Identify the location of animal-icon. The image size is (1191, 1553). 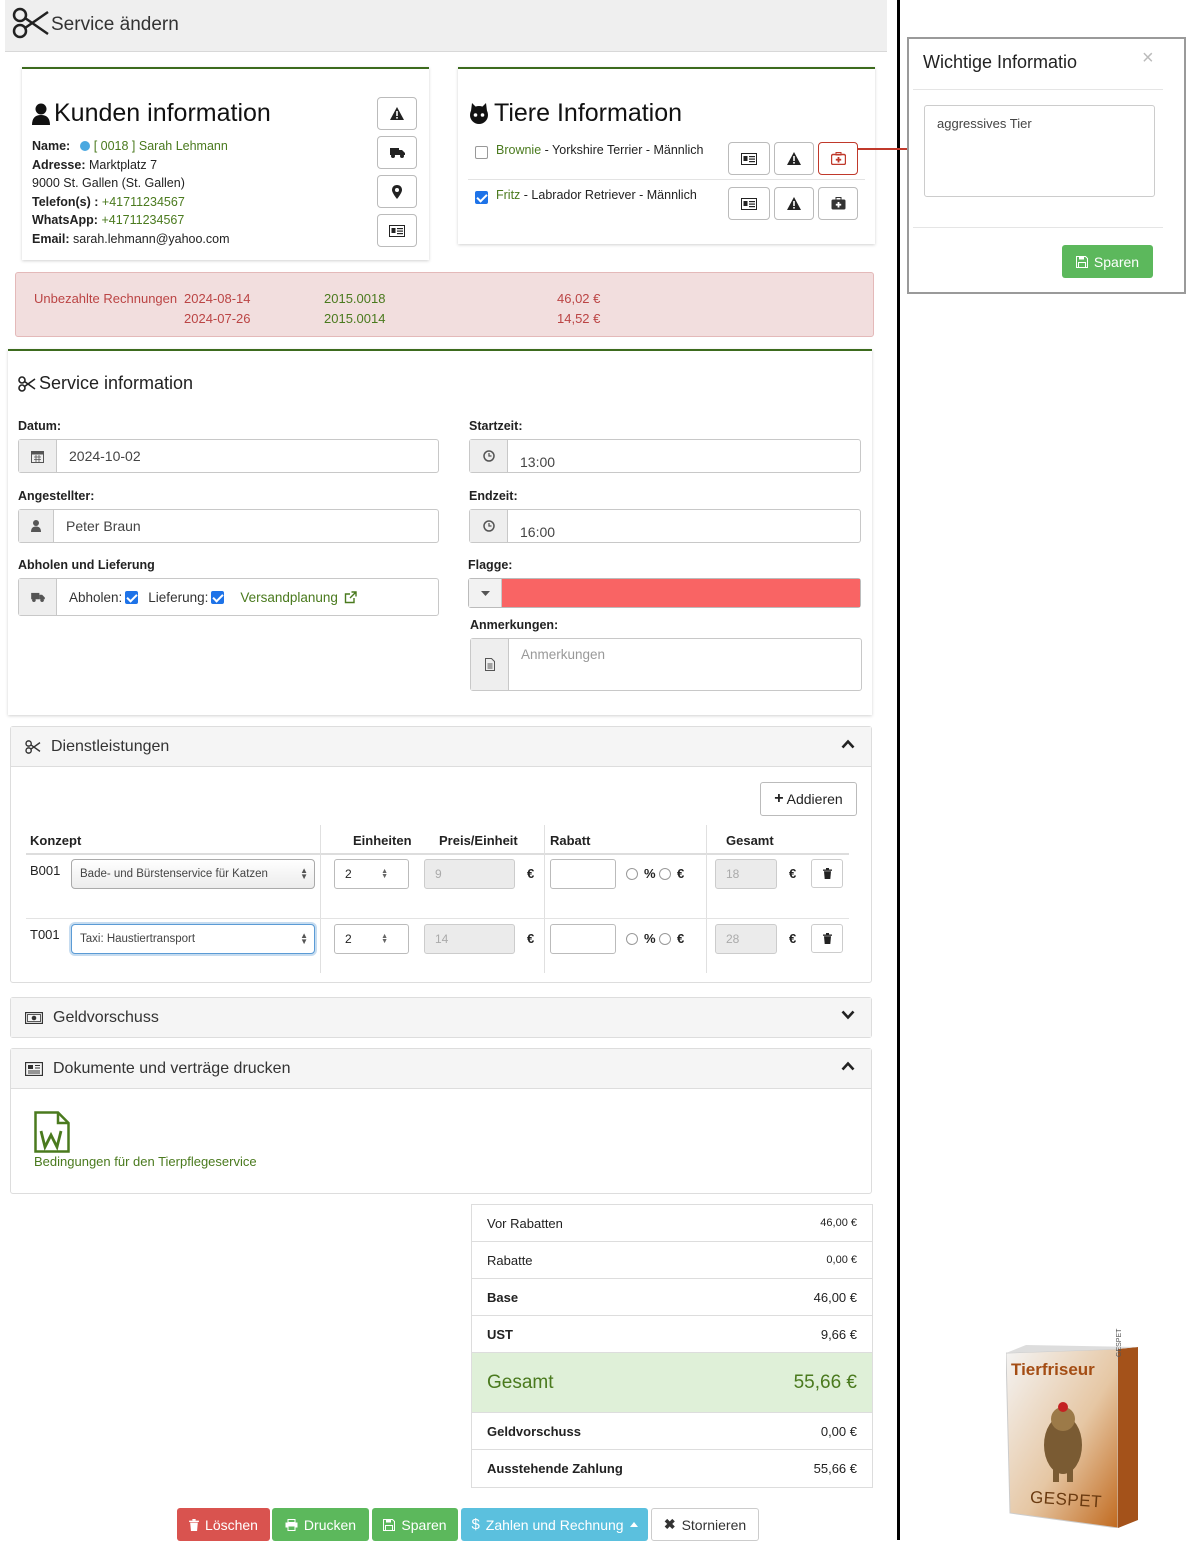
(479, 113).